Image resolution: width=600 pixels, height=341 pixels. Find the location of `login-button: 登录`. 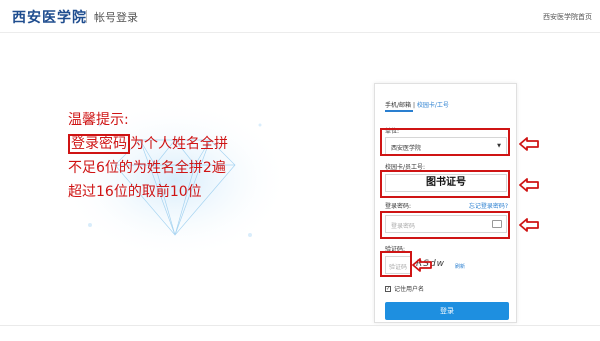

login-button: 登录 is located at coordinates (447, 311).